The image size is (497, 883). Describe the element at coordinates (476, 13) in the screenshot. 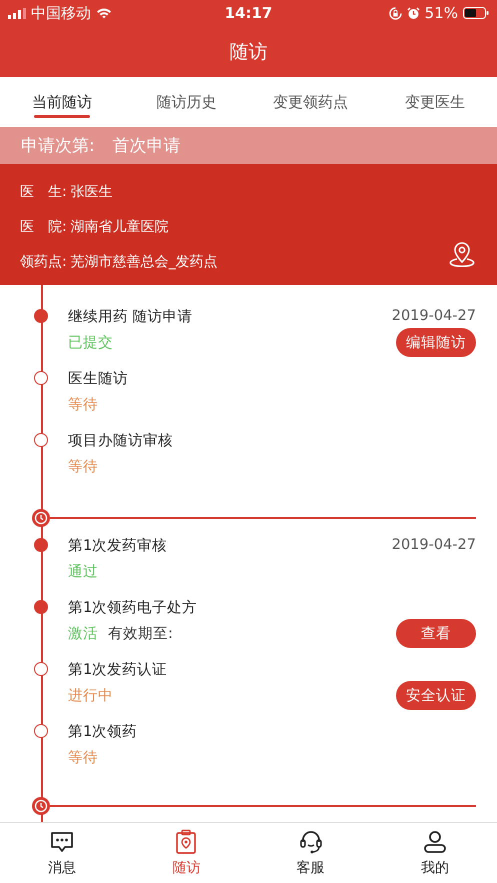

I see `battery-icon` at that location.